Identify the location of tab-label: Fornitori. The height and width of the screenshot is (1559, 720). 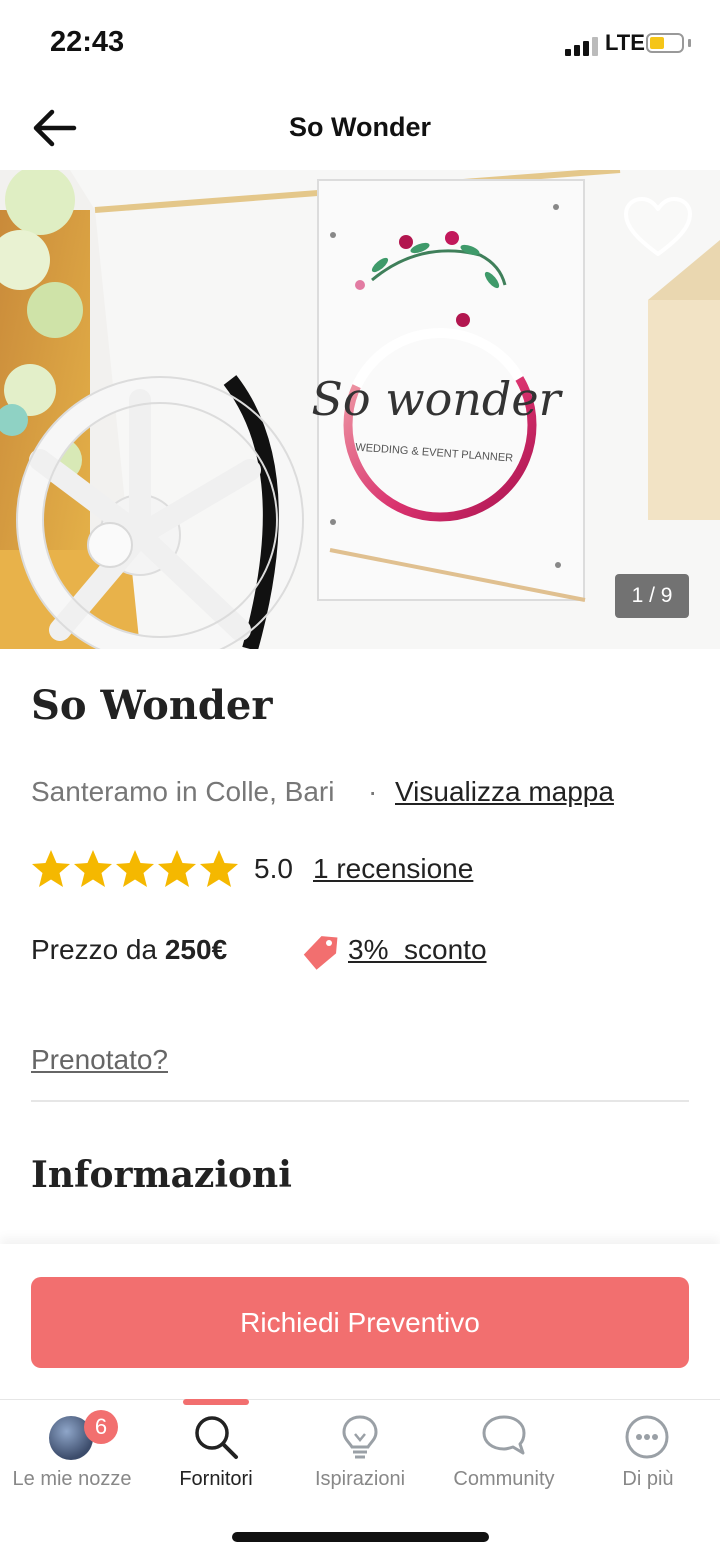
(216, 1479).